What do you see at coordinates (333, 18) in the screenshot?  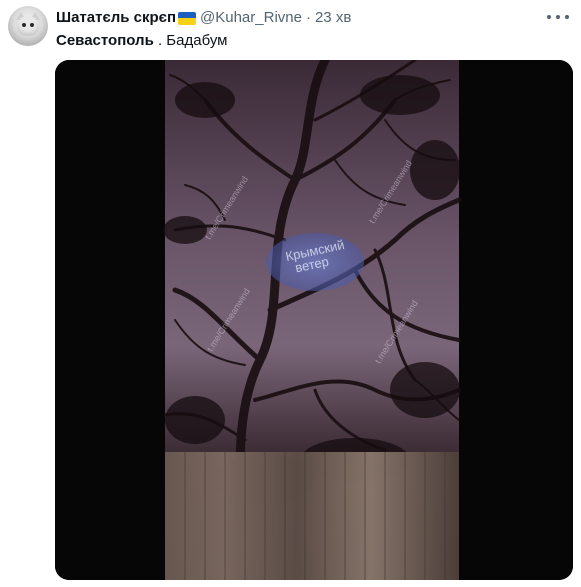 I see `tweet-timestamp: 23 хв` at bounding box center [333, 18].